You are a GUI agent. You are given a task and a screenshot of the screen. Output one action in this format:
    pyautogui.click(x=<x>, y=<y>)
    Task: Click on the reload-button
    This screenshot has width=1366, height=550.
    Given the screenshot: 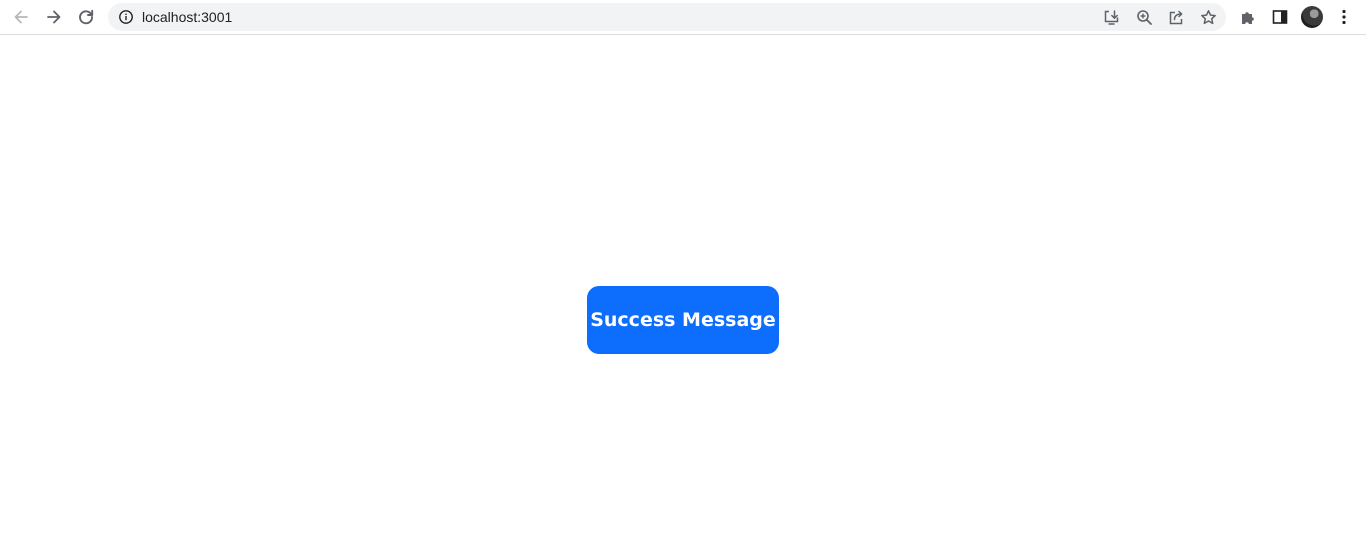 What is the action you would take?
    pyautogui.click(x=86, y=17)
    